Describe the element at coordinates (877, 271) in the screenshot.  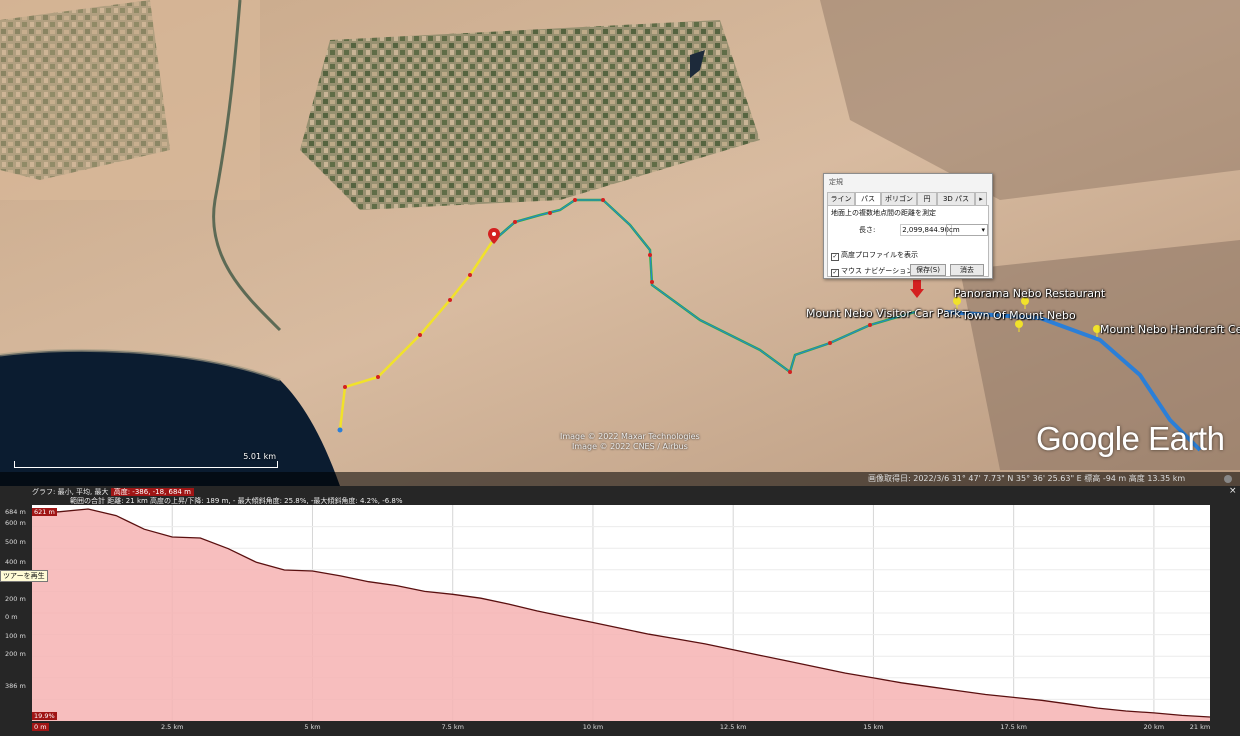
I see `mouse-nav-label: マウス ナビゲーション` at that location.